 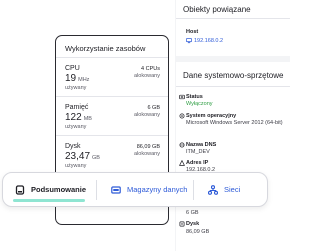 What do you see at coordinates (197, 163) in the screenshot?
I see `ip-label: Adres IP` at bounding box center [197, 163].